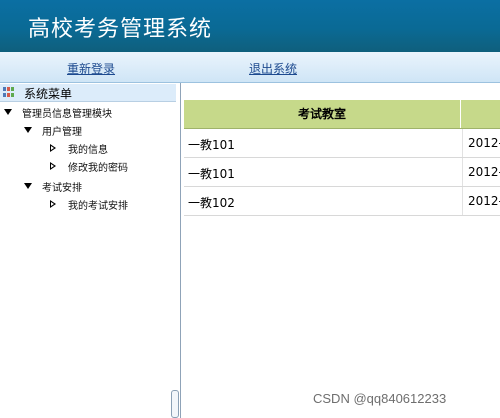 This screenshot has height=418, width=500. I want to click on tree-node-my-exam-arrangement: 我的考试安排, so click(112, 204).